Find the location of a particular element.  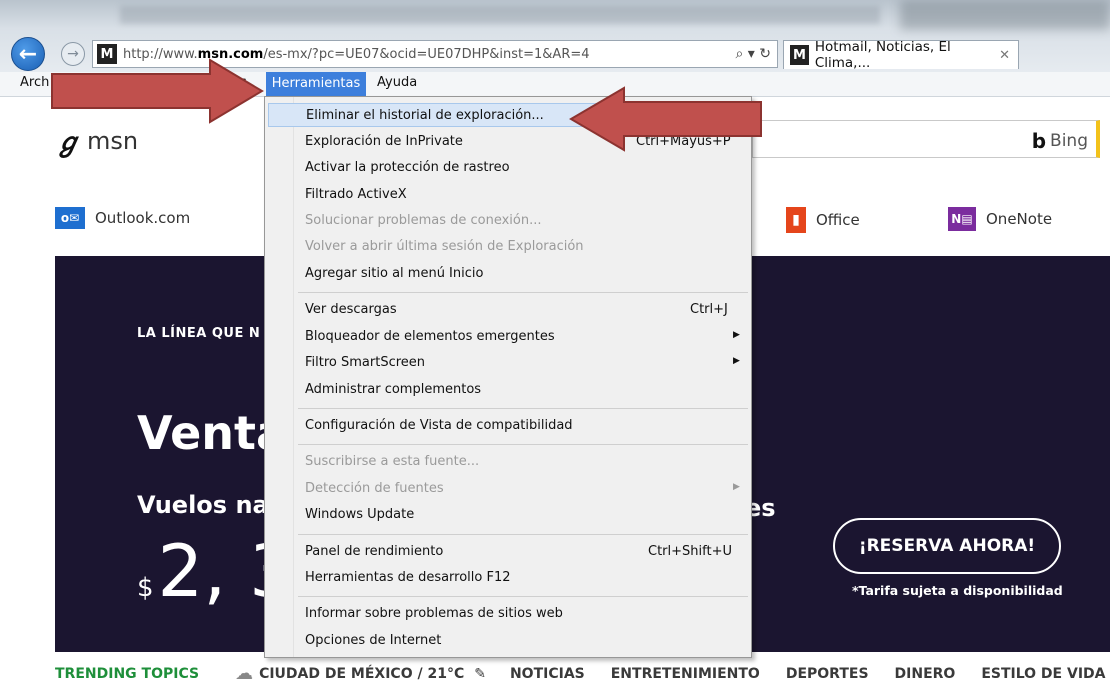

browser-tab: M Hotmail, Noticias, El Clima,... ✕ is located at coordinates (901, 55).